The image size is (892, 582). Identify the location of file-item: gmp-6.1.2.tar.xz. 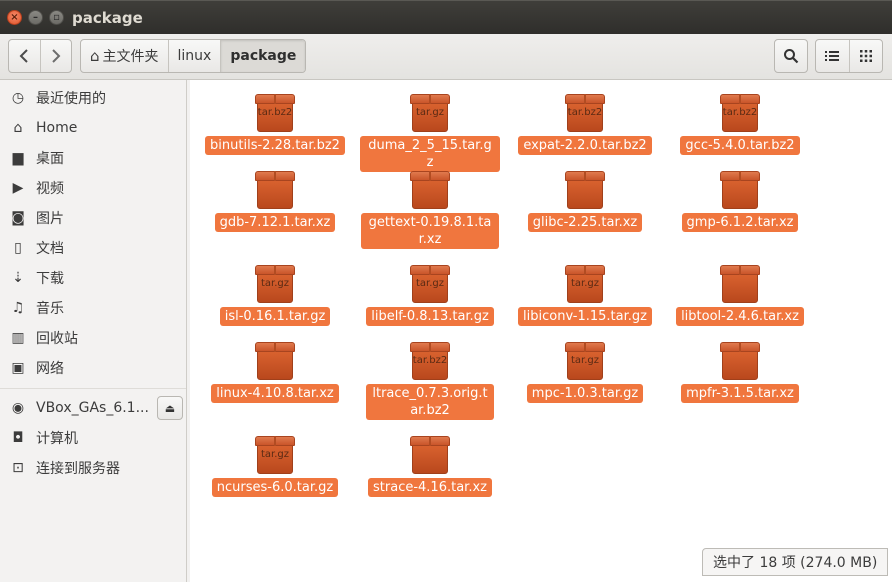
(740, 201).